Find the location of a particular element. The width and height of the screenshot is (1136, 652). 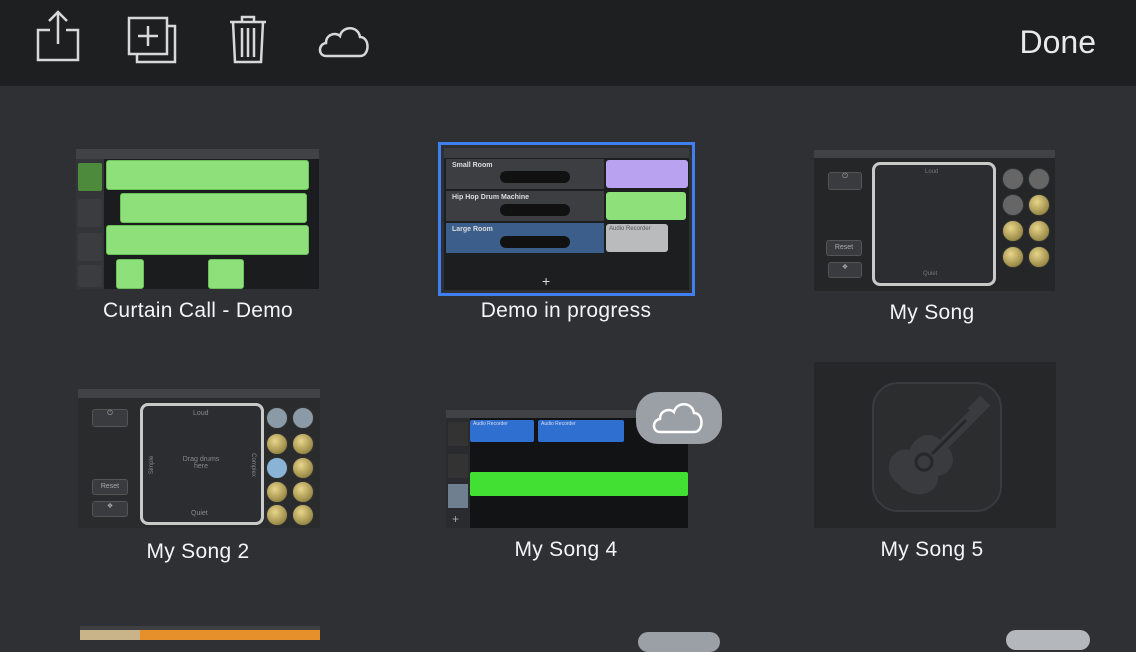

pad-hint: Drag drums here is located at coordinates (201, 463).